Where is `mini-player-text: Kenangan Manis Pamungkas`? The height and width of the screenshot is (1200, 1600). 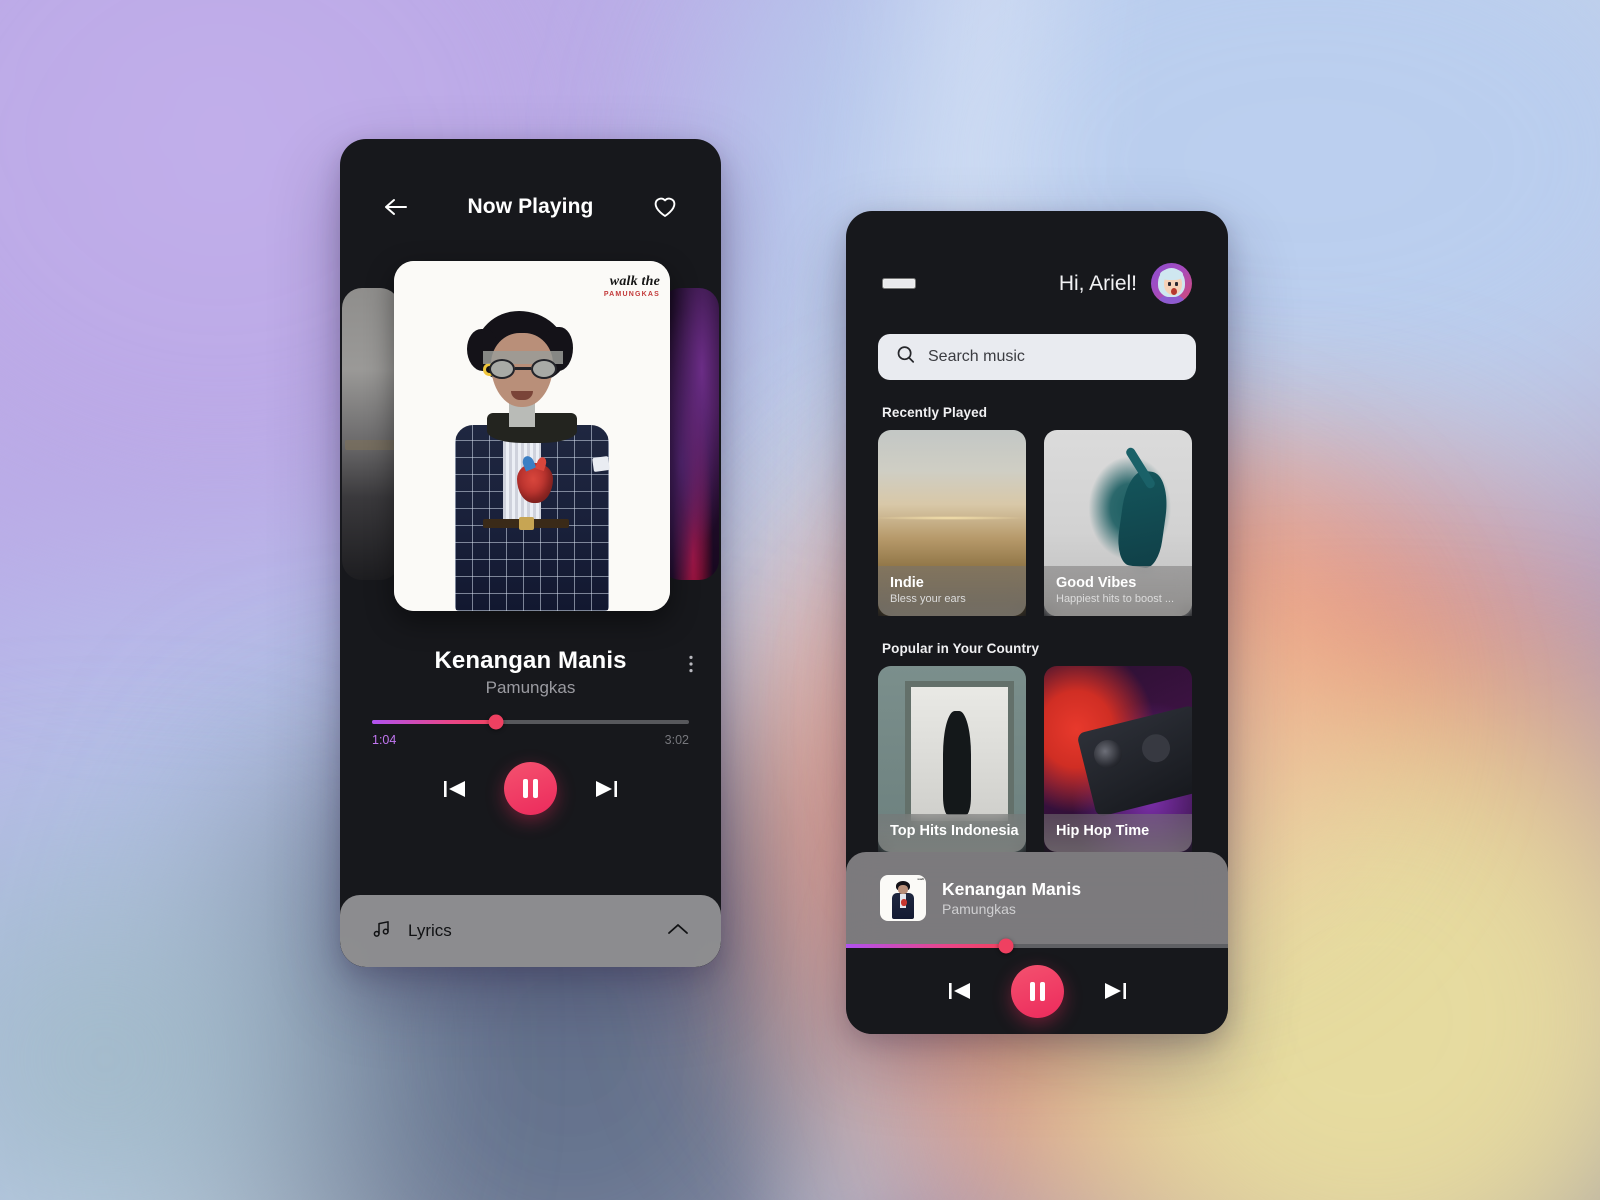 mini-player-text: Kenangan Manis Pamungkas is located at coordinates (1011, 898).